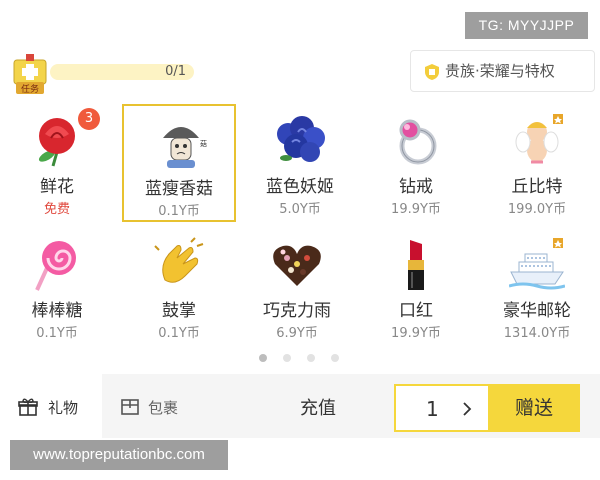 This screenshot has width=600, height=480. I want to click on gift-price: 6.9Y币, so click(297, 333).